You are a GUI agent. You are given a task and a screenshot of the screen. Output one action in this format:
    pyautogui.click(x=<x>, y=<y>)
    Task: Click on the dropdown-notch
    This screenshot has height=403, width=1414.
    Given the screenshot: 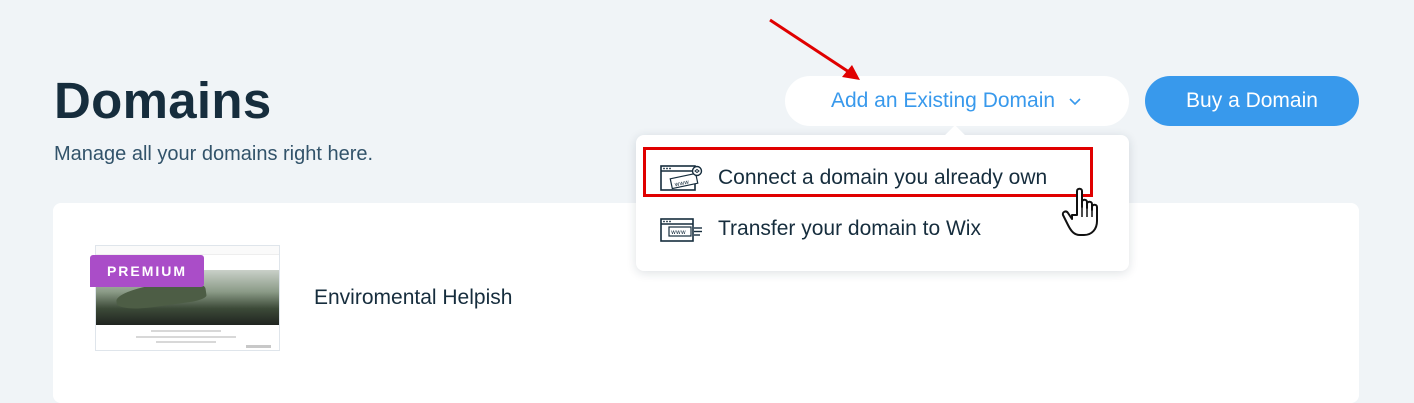 What is the action you would take?
    pyautogui.click(x=955, y=135)
    